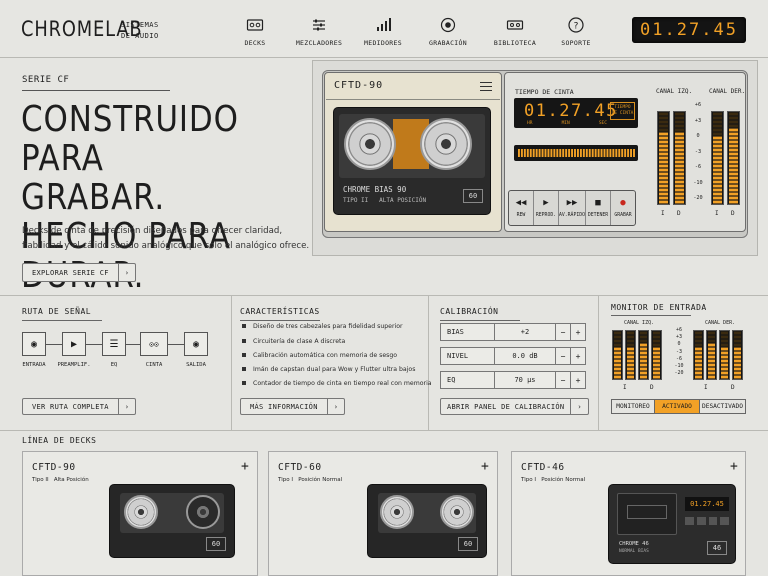 This screenshot has height=576, width=768. Describe the element at coordinates (79, 272) in the screenshot. I see `explore-series-button: EXPLORAR SERIE CF ›` at that location.